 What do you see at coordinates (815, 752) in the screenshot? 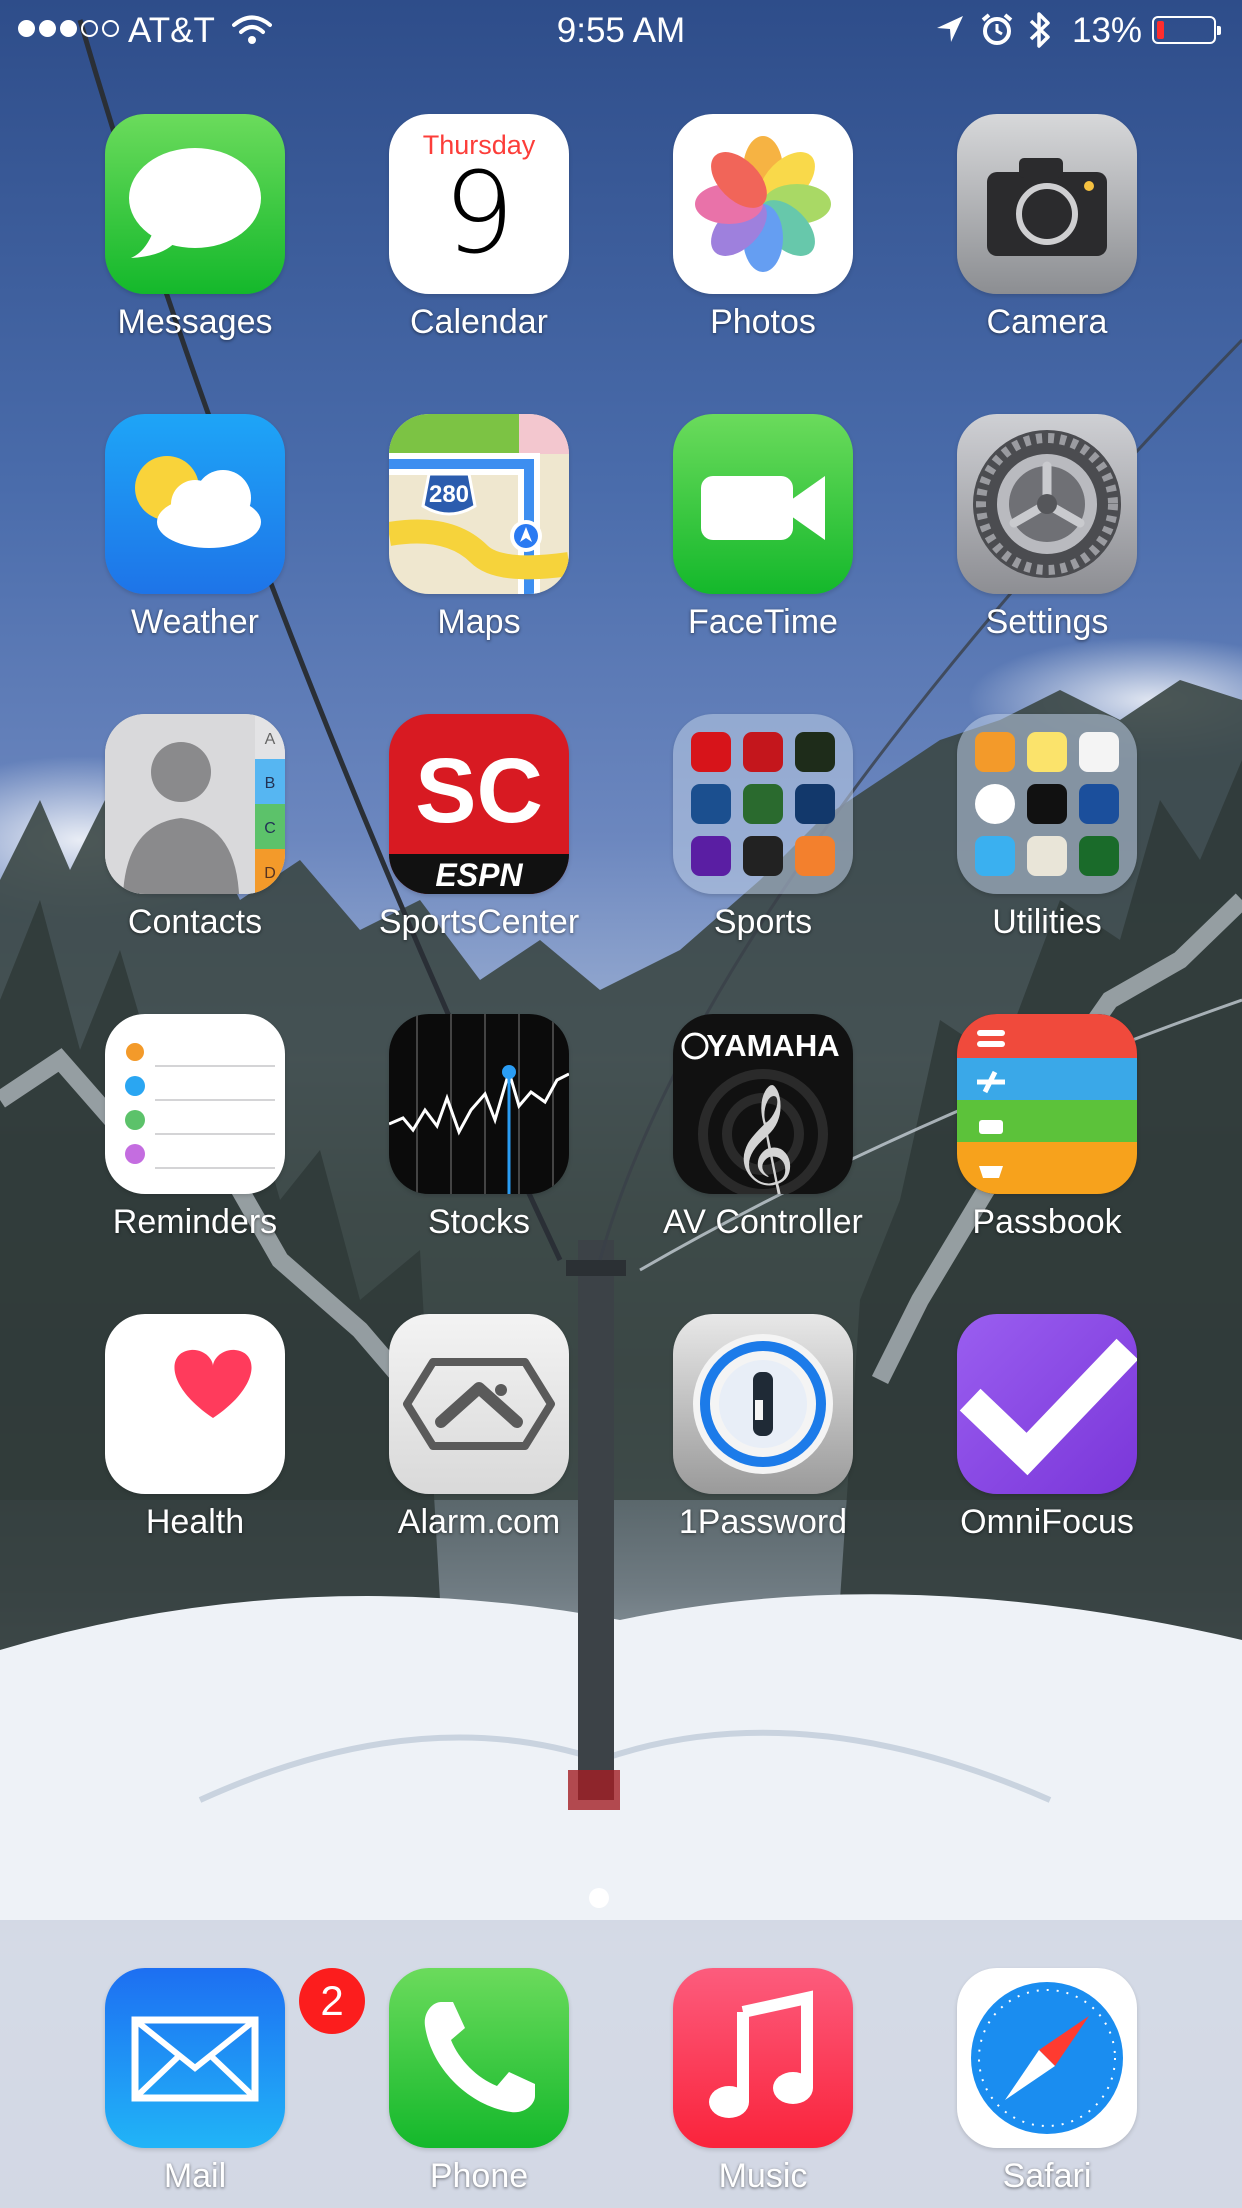
I see `golf-mini-icon` at bounding box center [815, 752].